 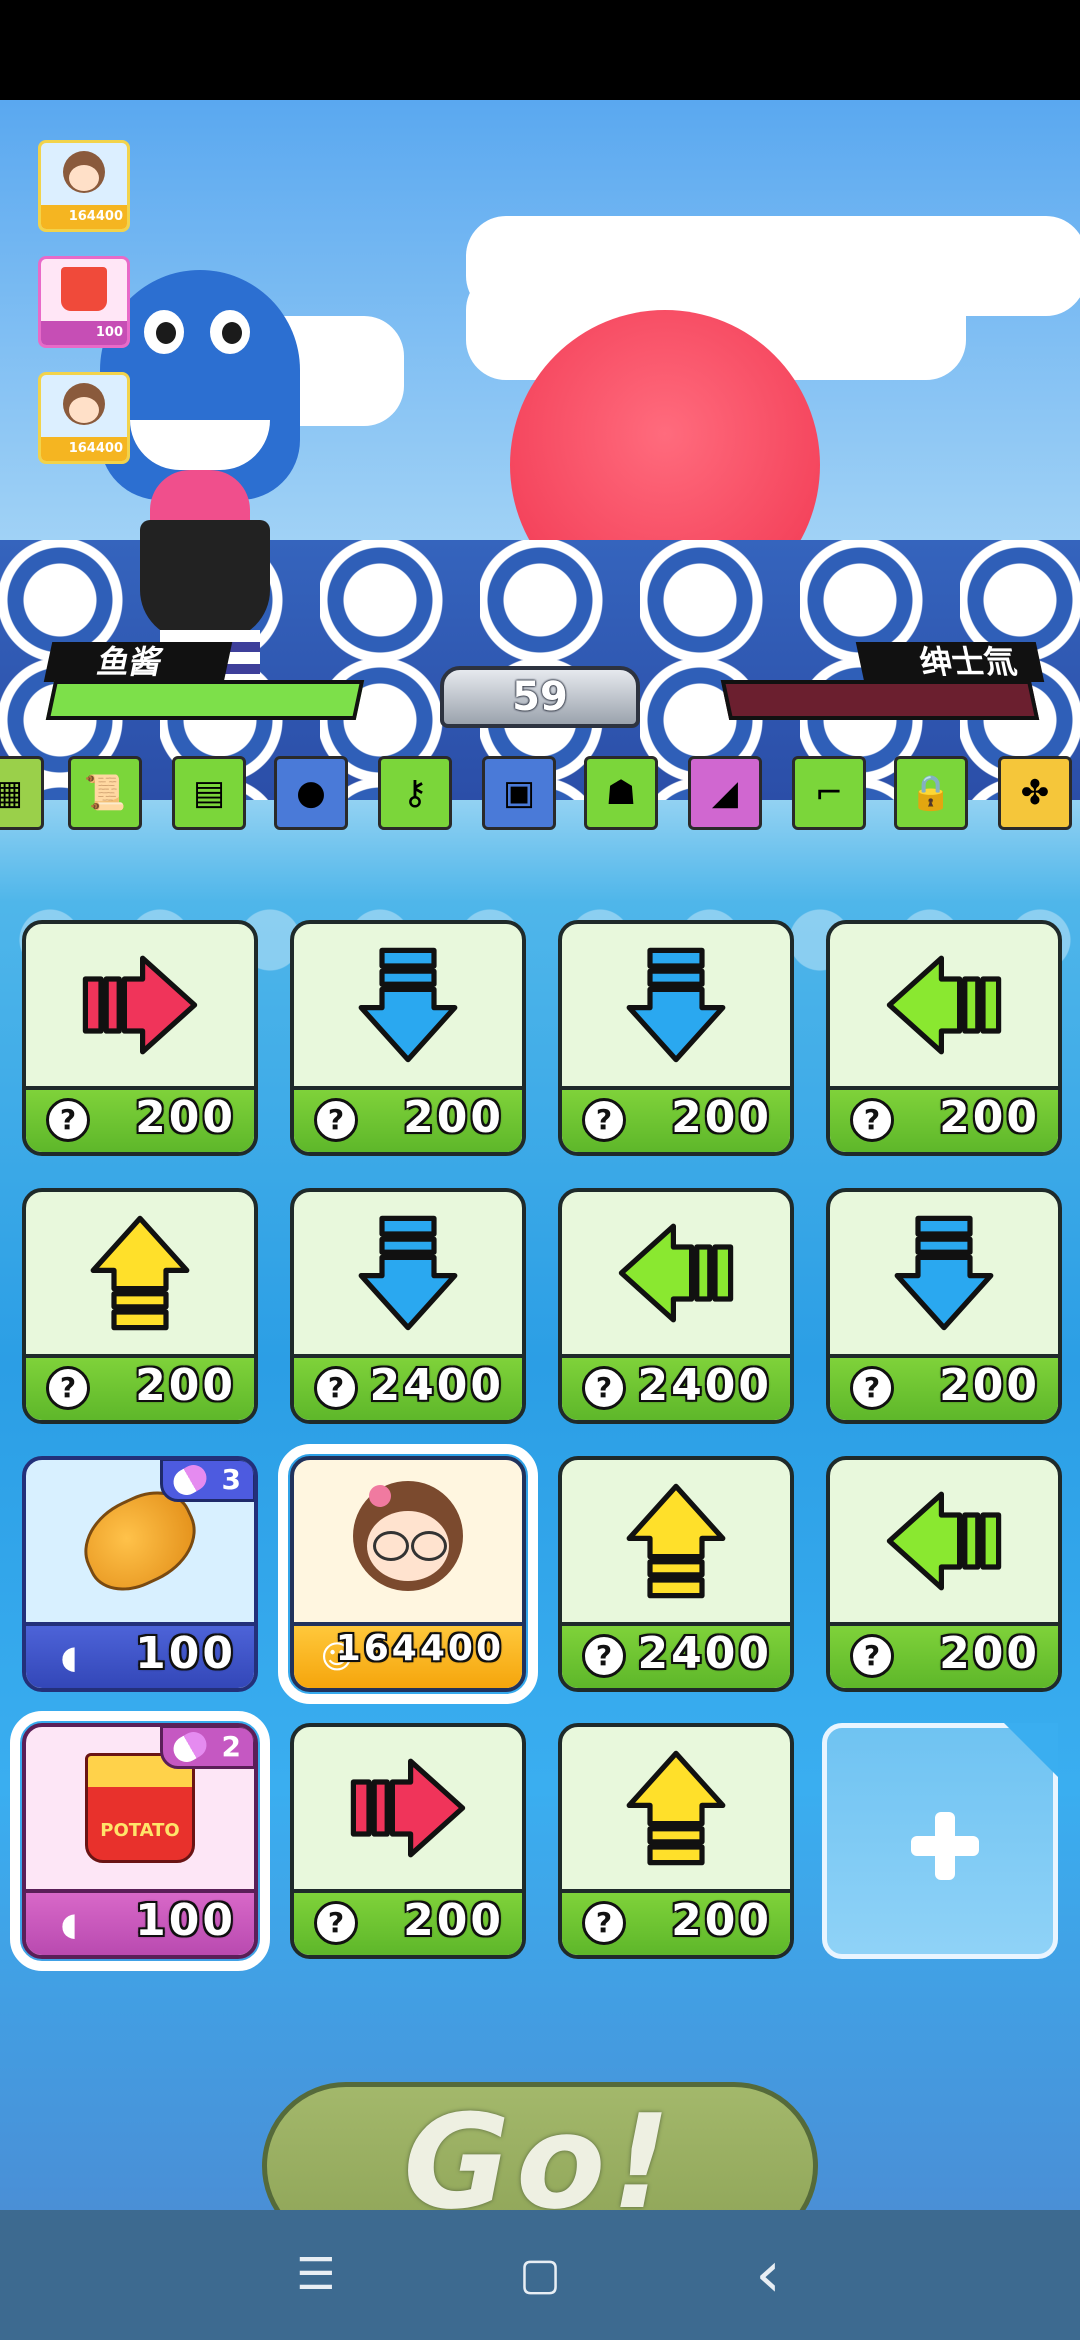 I want to click on add-card-button, so click(x=940, y=1841).